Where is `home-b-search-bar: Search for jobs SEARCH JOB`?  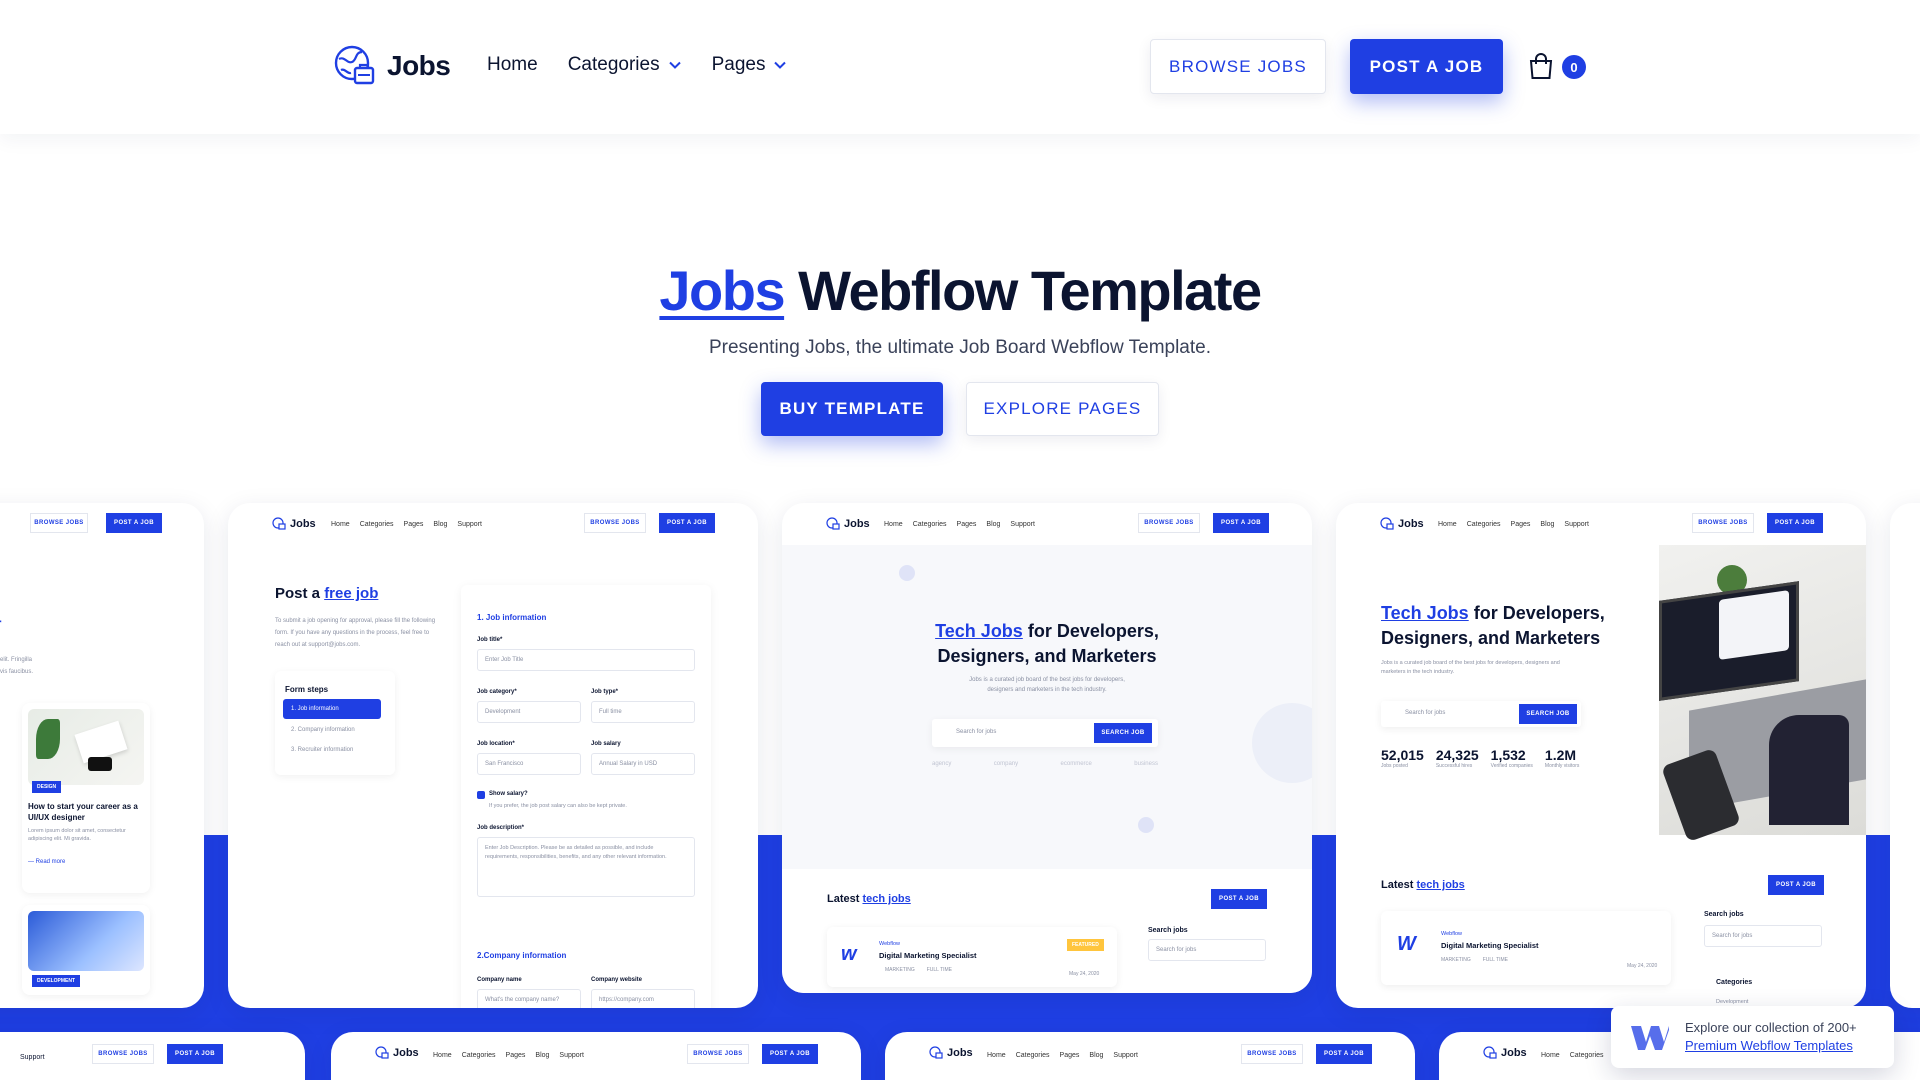
home-b-search-bar: Search for jobs SEARCH JOB is located at coordinates (1481, 714).